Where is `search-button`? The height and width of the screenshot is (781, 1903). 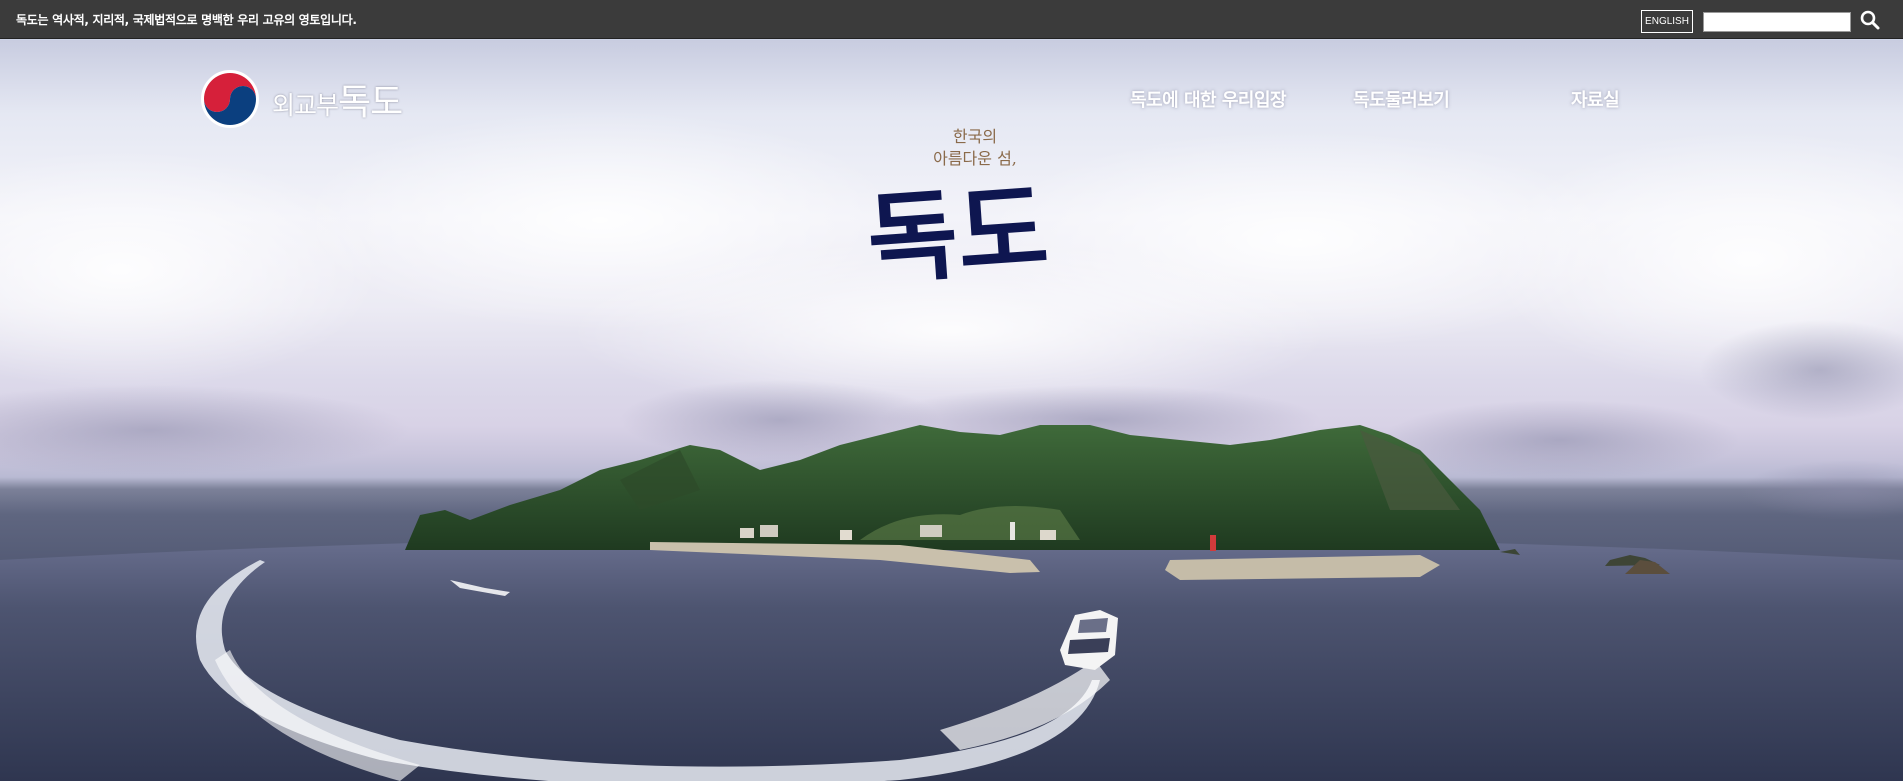
search-button is located at coordinates (1871, 20).